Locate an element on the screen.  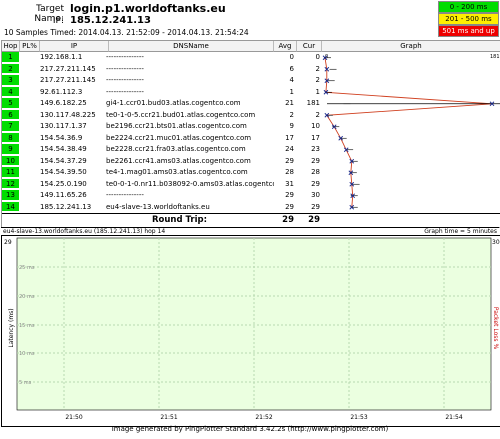
route-graph: 0 181 is located at coordinates (411, 132).